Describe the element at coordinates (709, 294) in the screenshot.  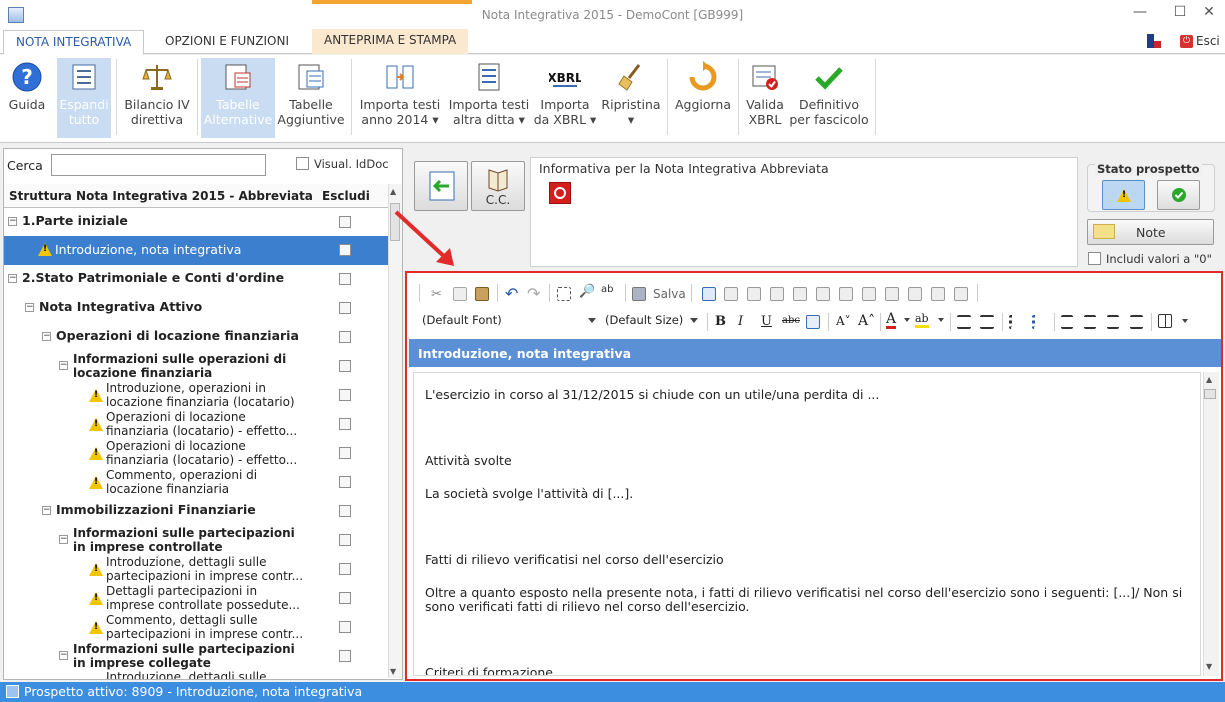
I see `insert-table-icon` at that location.